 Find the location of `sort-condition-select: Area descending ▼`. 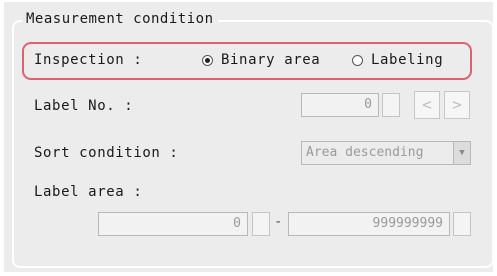

sort-condition-select: Area descending ▼ is located at coordinates (386, 153).